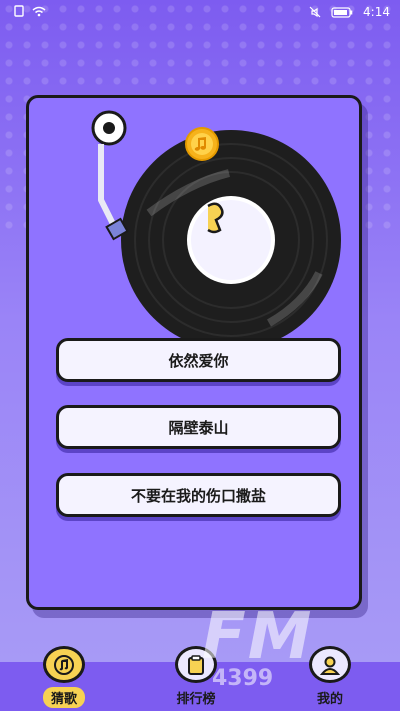  What do you see at coordinates (200, 12) in the screenshot?
I see `status-bar: 4:14` at bounding box center [200, 12].